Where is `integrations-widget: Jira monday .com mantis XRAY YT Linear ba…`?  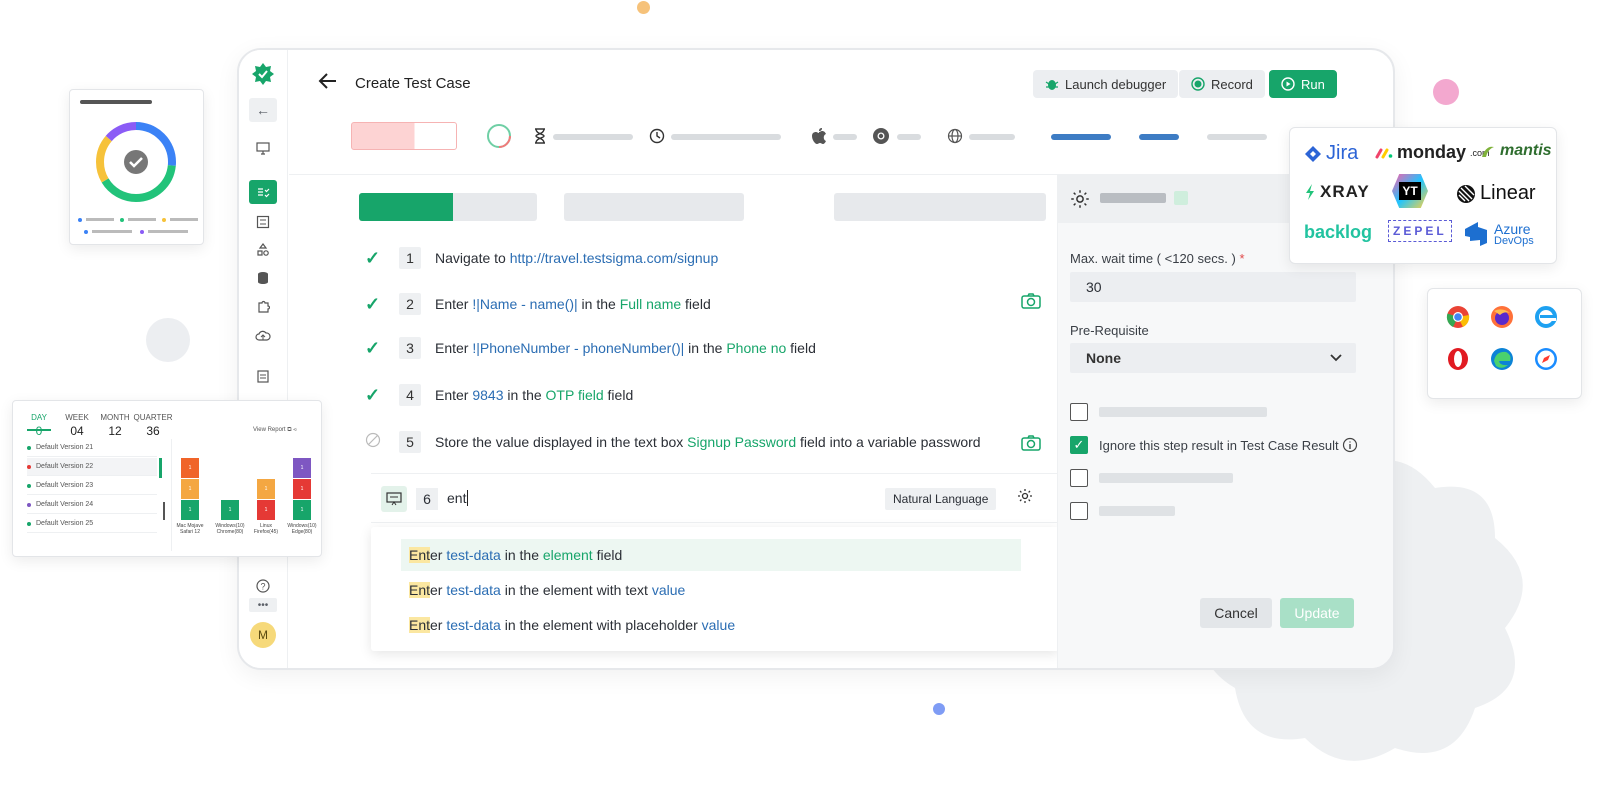 integrations-widget: Jira monday .com mantis XRAY YT Linear ba… is located at coordinates (1423, 195).